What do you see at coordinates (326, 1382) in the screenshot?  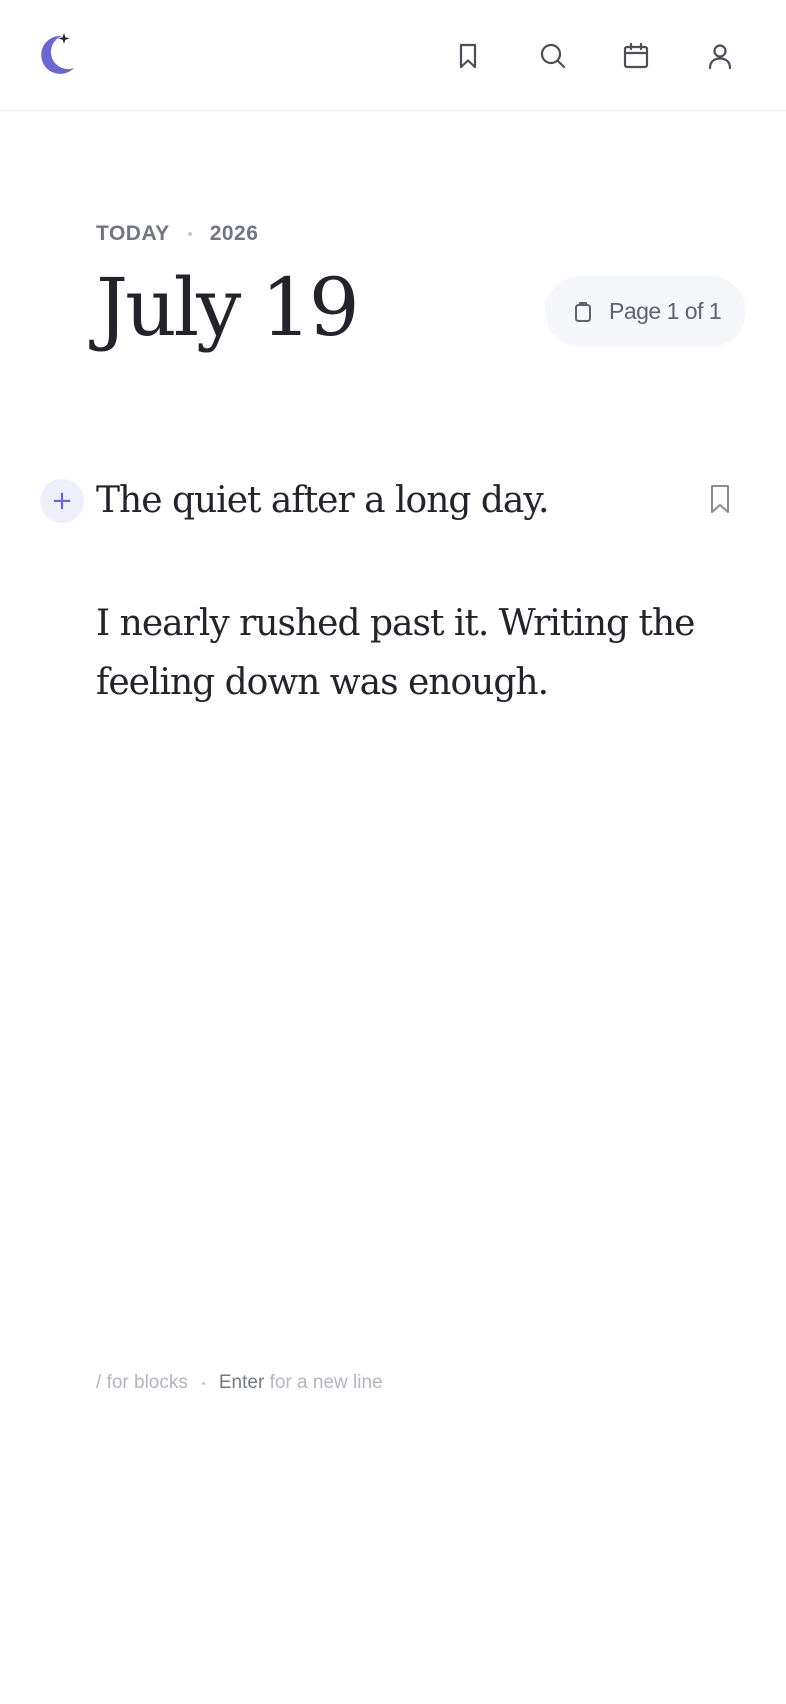 I see `hint-enter-text: for a new line` at bounding box center [326, 1382].